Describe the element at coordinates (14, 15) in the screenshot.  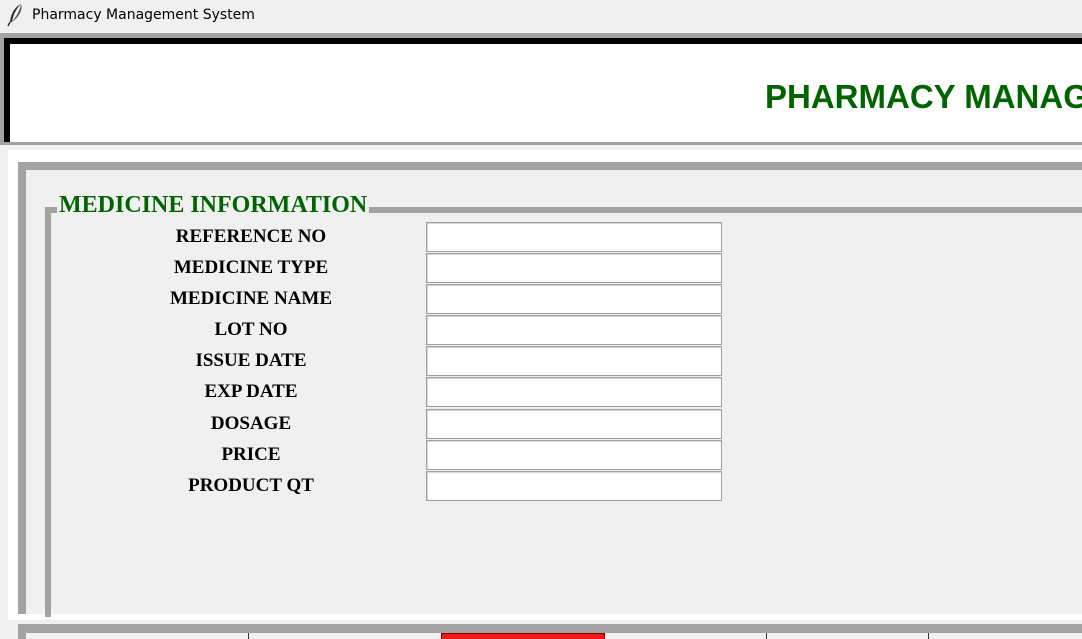
I see `feather-icon` at that location.